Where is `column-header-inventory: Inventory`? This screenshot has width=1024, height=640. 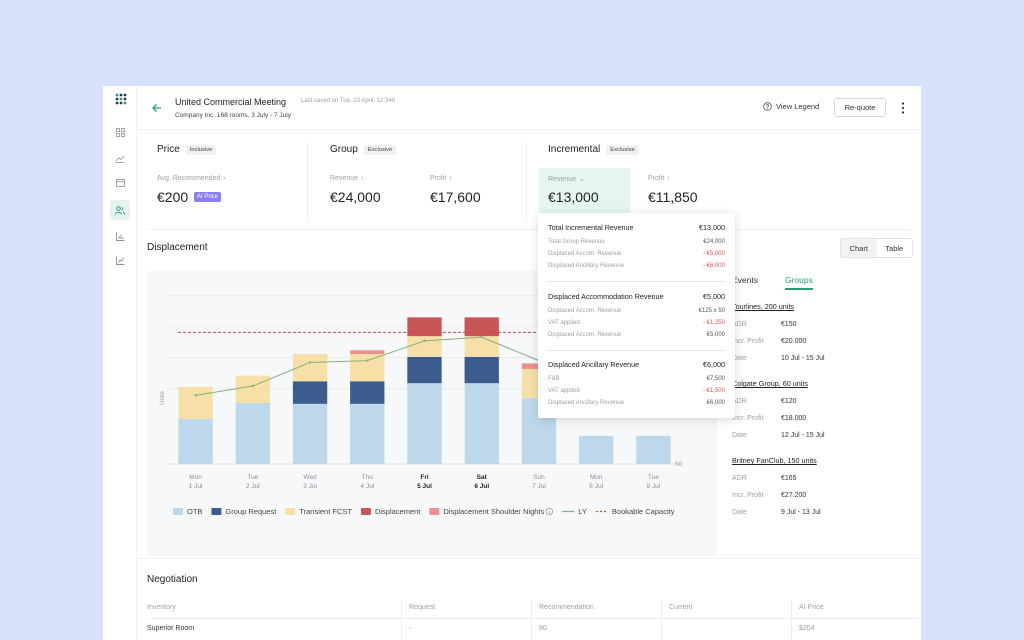
column-header-inventory: Inventory is located at coordinates (161, 607).